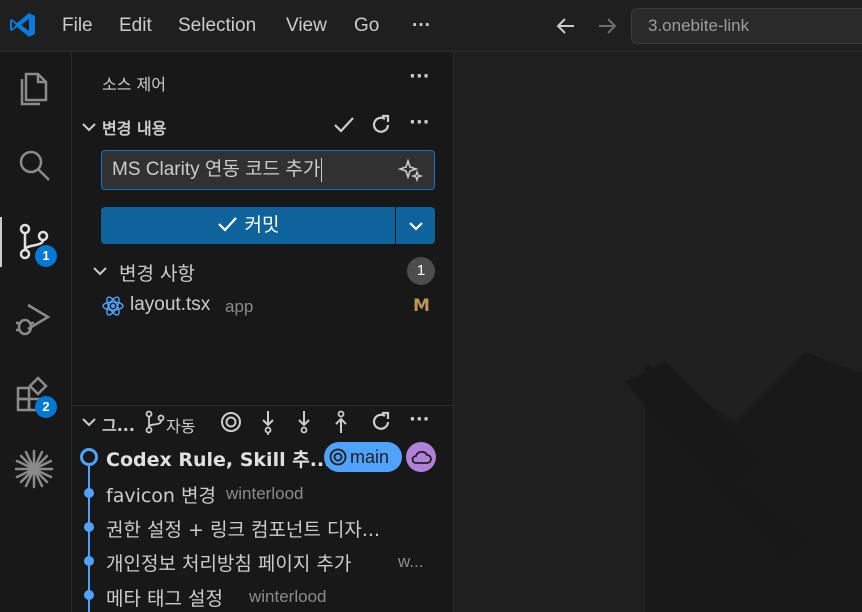 The height and width of the screenshot is (612, 862). What do you see at coordinates (322, 169) in the screenshot?
I see `text-caret` at bounding box center [322, 169].